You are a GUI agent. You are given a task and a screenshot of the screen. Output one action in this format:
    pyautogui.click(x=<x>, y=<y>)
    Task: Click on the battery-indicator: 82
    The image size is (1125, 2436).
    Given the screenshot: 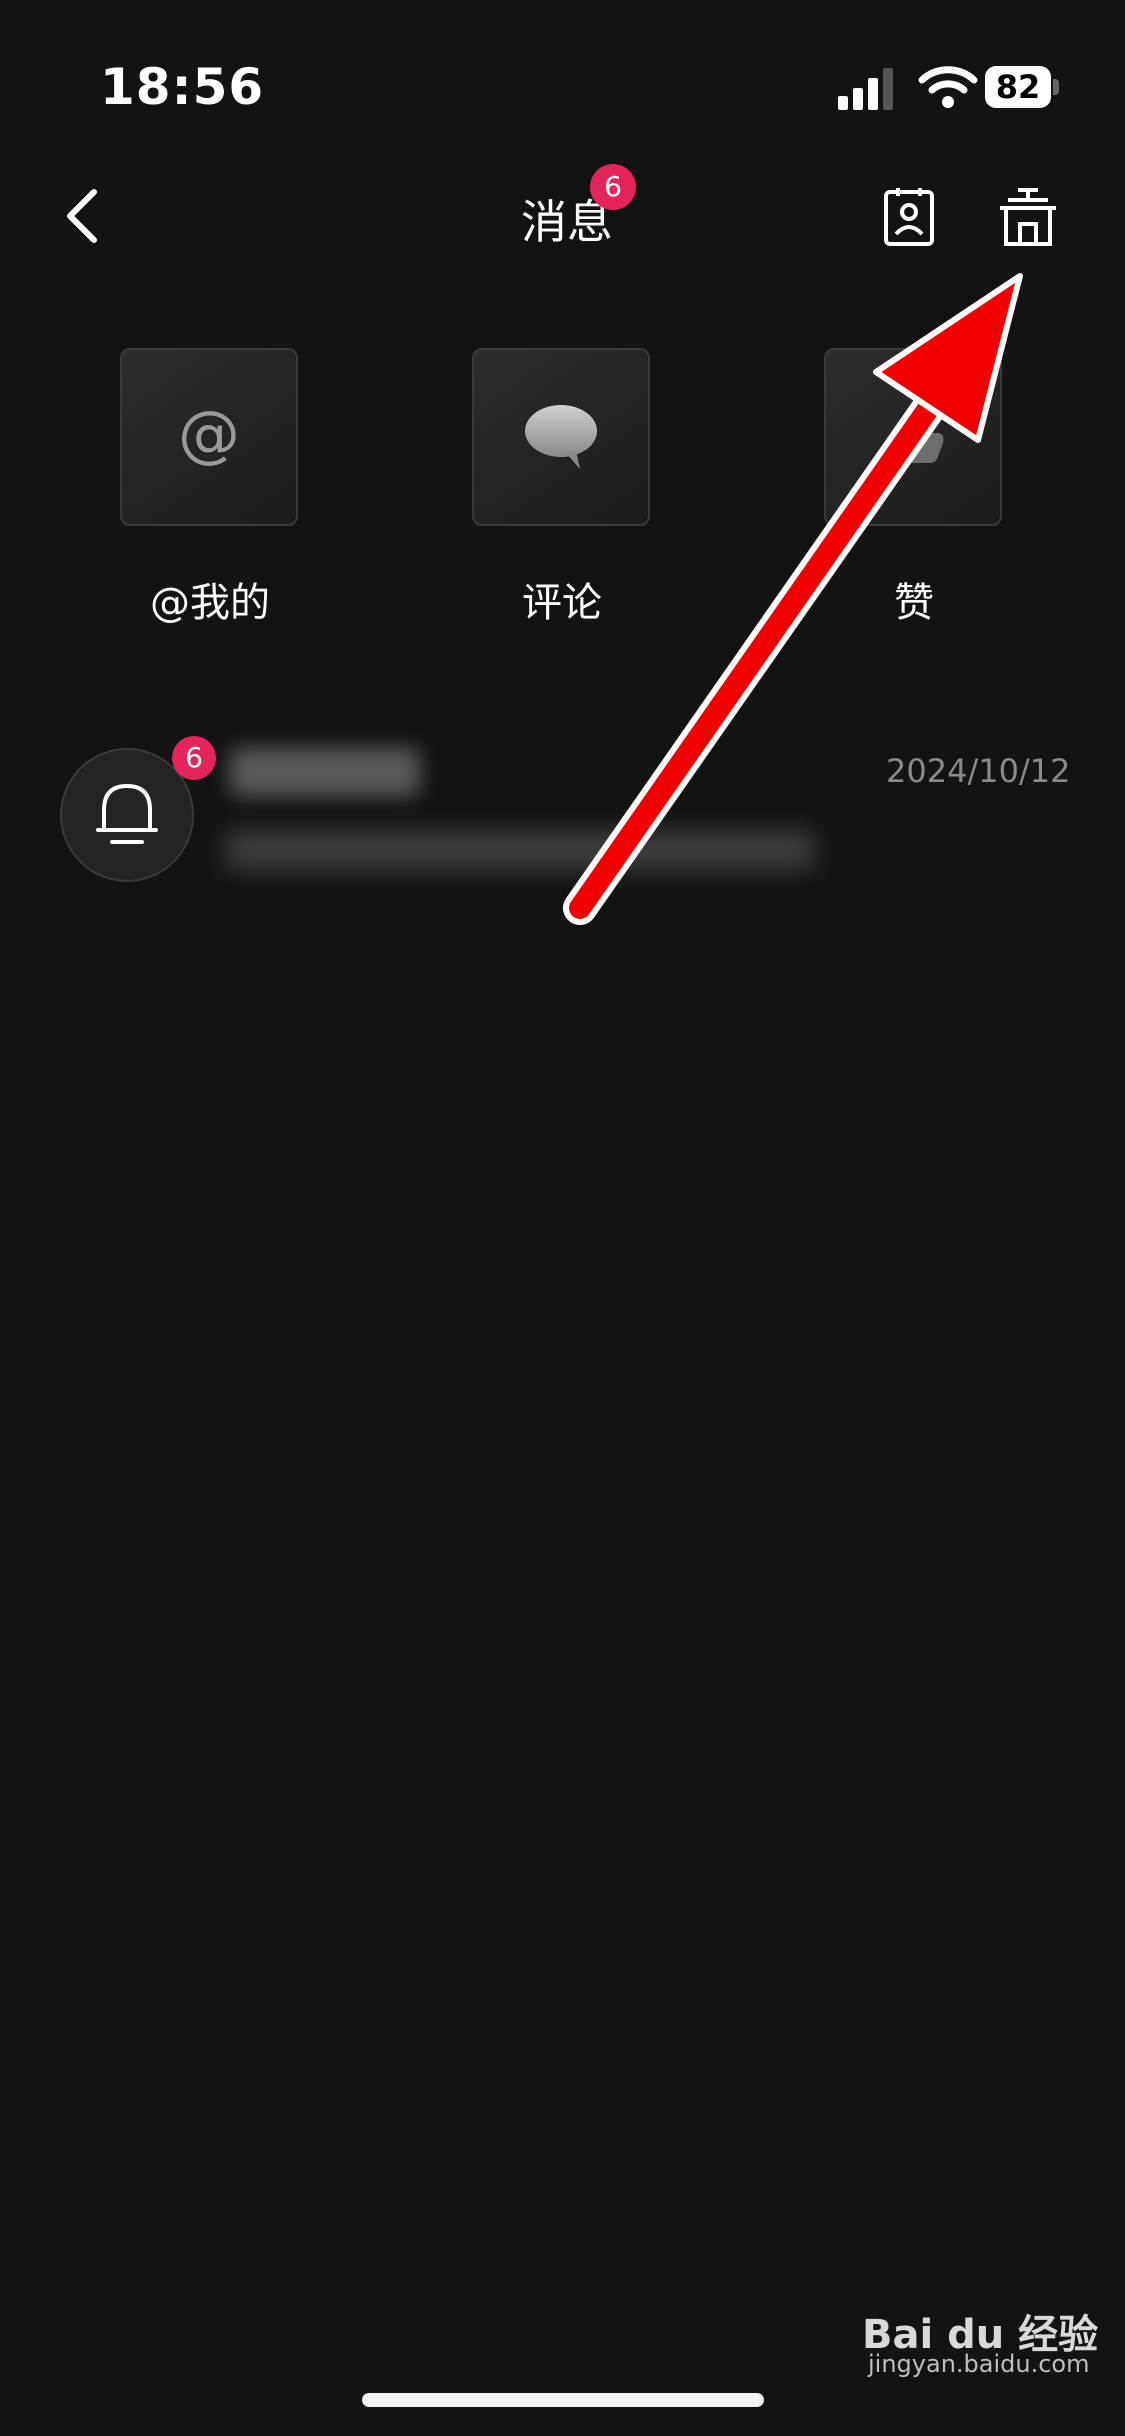 What is the action you would take?
    pyautogui.click(x=1024, y=88)
    